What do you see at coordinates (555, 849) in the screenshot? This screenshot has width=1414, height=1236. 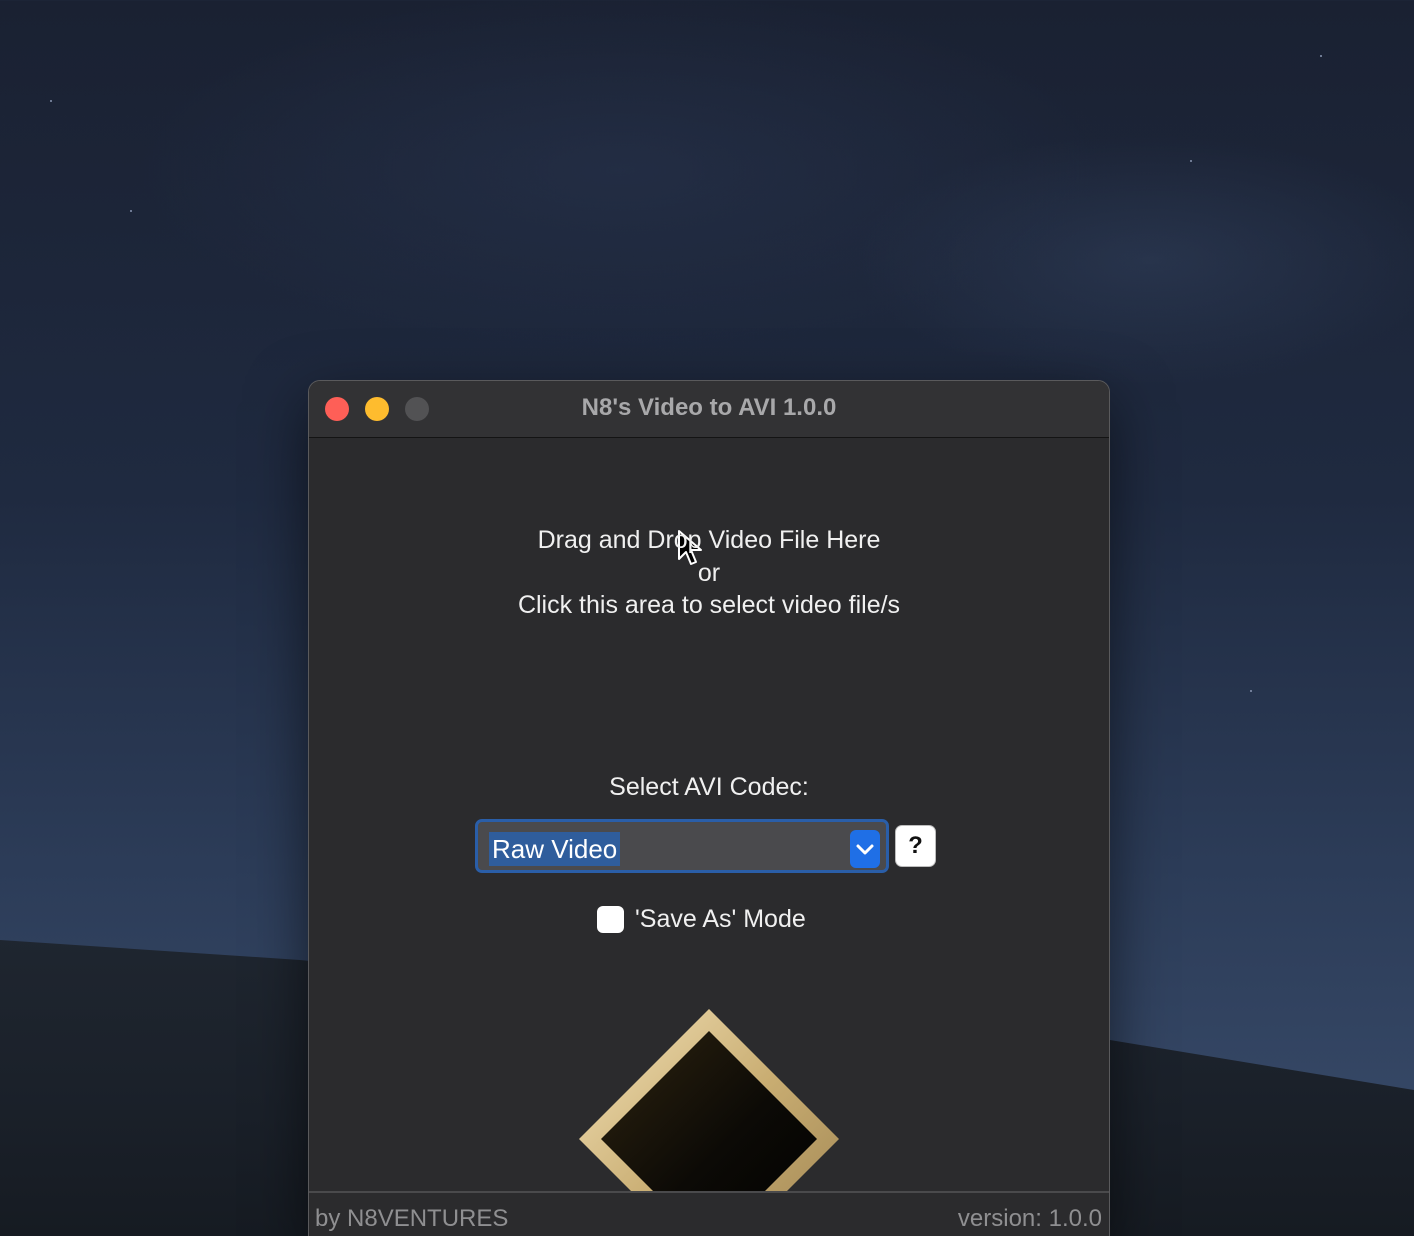 I see `codec-selected-value: Raw Video` at bounding box center [555, 849].